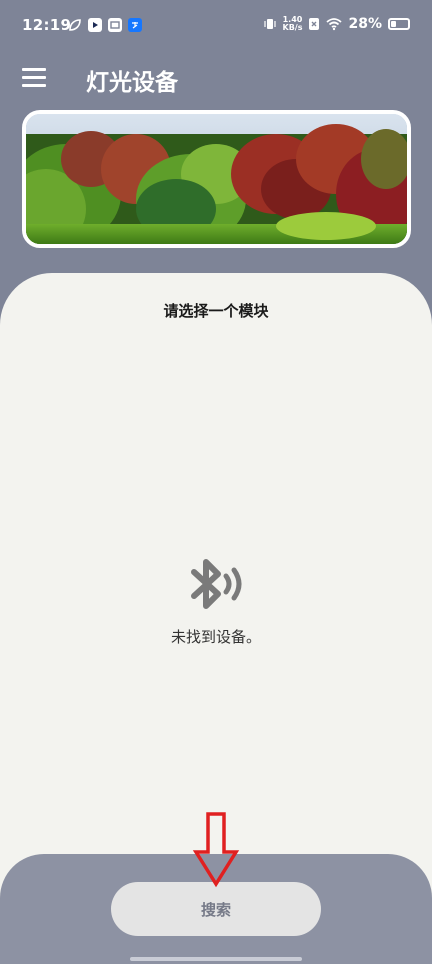 The height and width of the screenshot is (964, 432). I want to click on status-bar: 12:19 1.40 KB/s 28%, so click(216, 26).